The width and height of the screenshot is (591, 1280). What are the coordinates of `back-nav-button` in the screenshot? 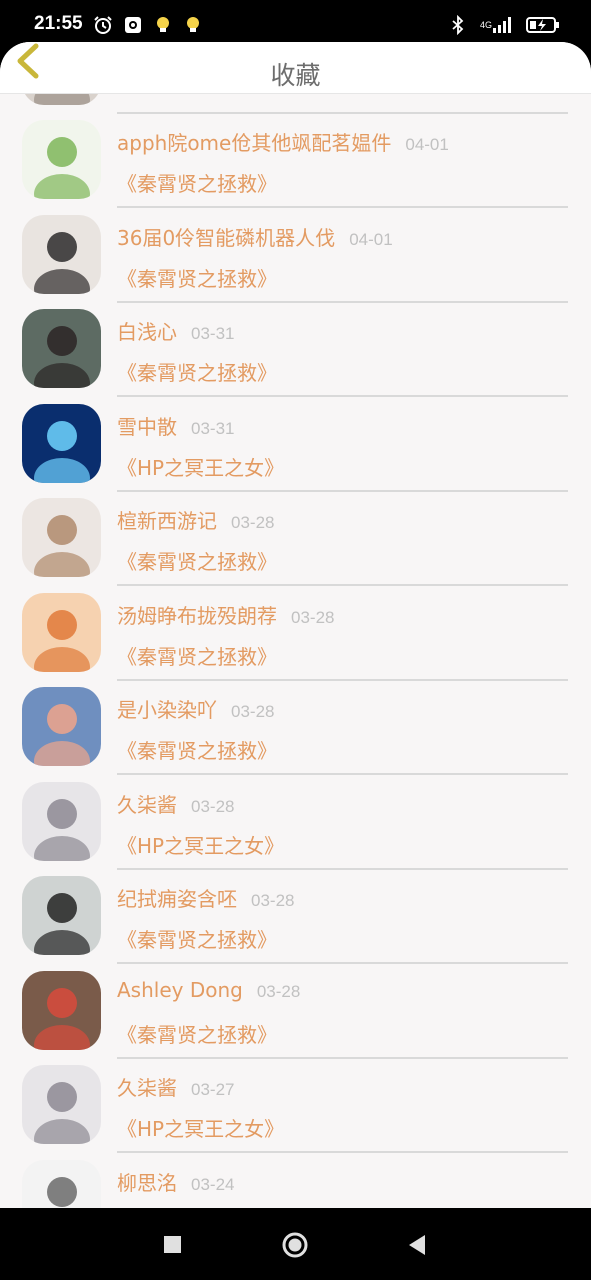 It's located at (417, 1245).